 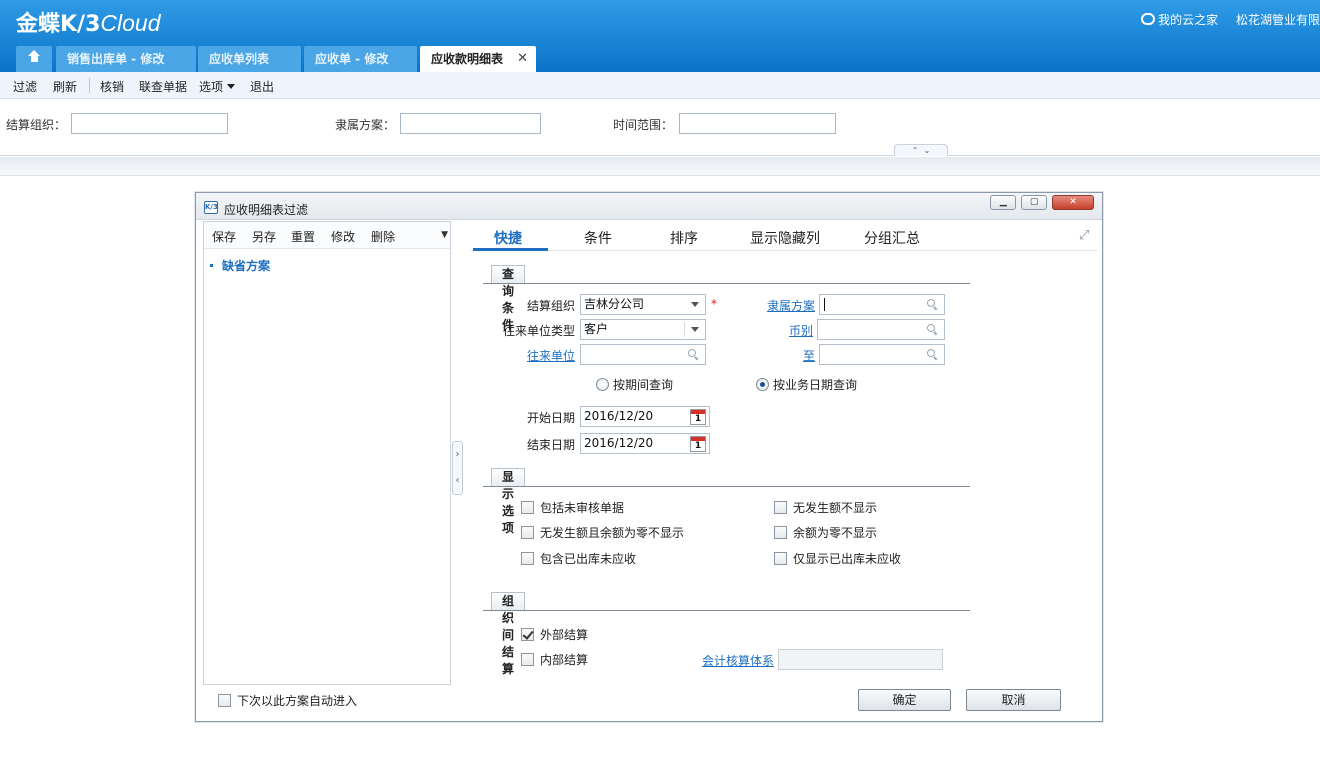 I want to click on maximize-button: ▢, so click(x=1034, y=202).